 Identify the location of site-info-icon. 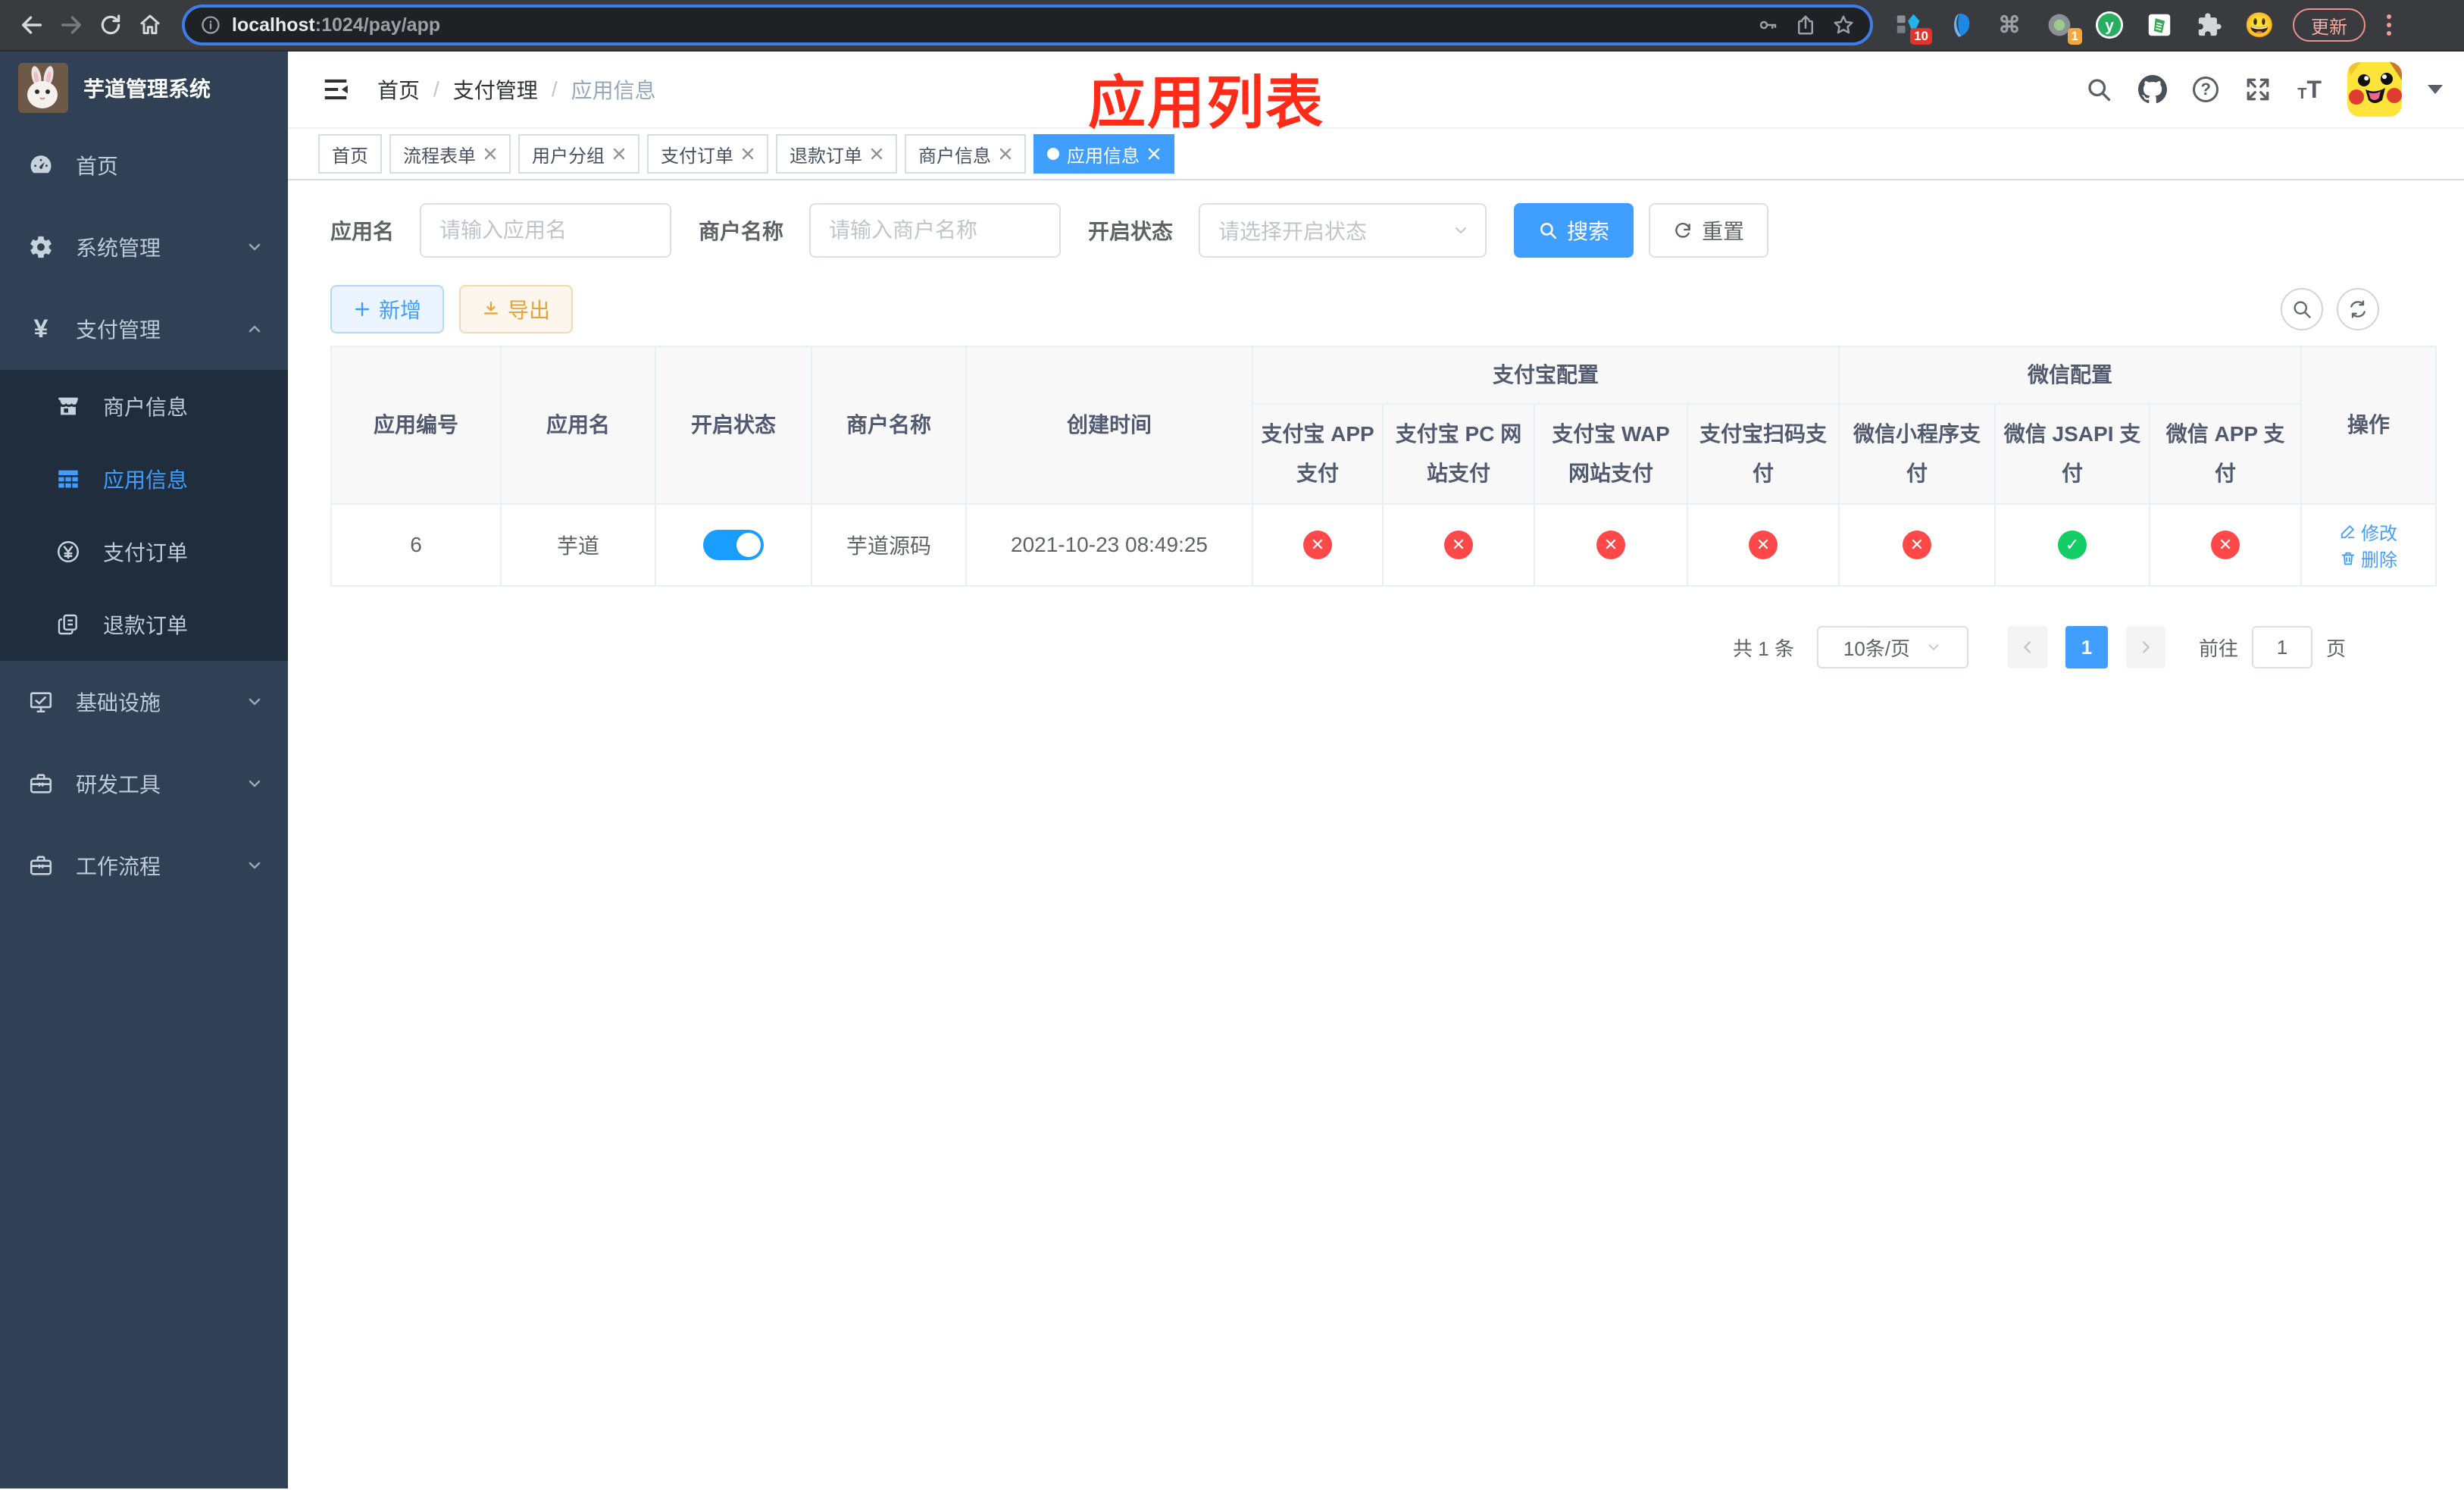
(210, 25).